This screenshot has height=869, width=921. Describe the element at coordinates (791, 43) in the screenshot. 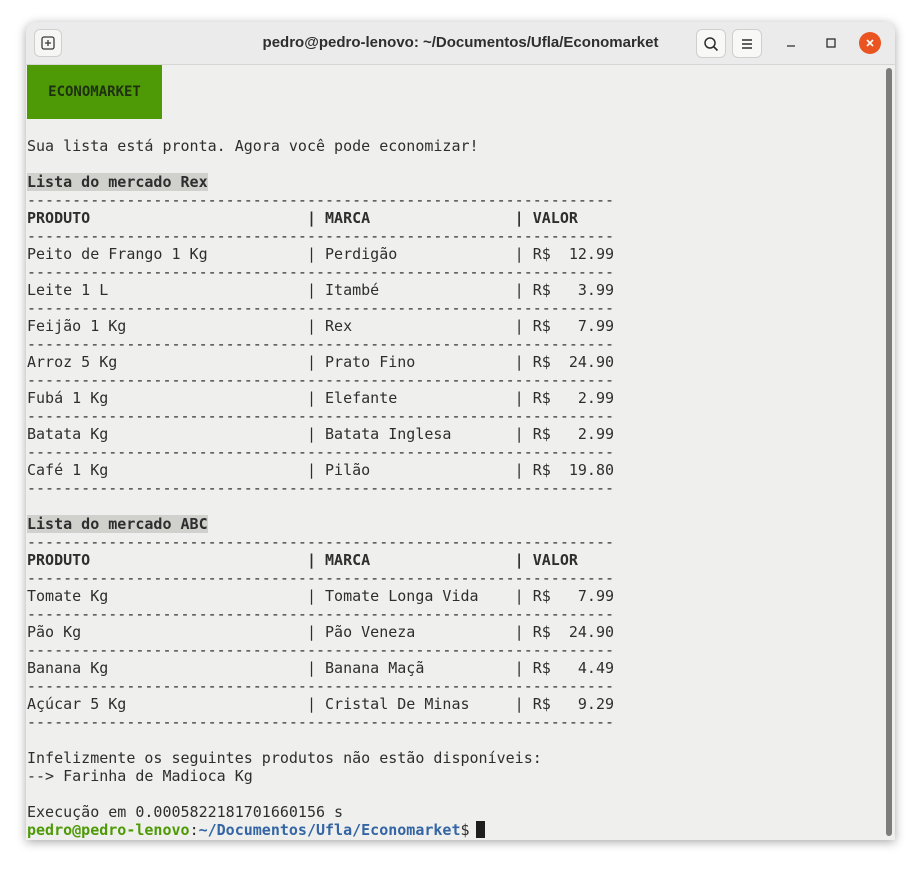

I see `minimize-button` at that location.